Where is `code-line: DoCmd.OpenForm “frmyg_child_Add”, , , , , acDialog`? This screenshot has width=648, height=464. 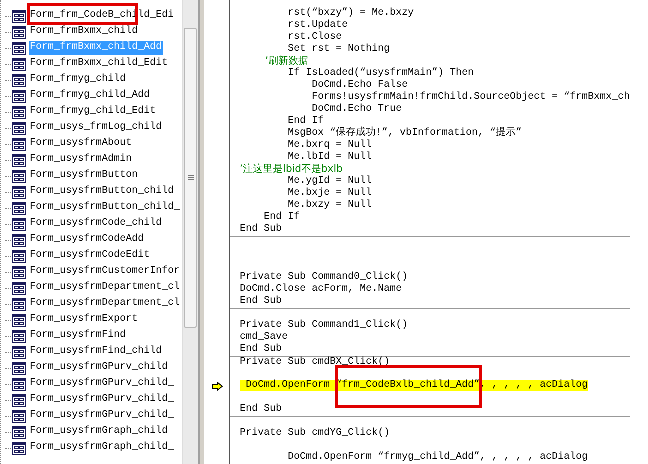
code-line: DoCmd.OpenForm “frmyg_child_Add”, , , , , acDialog is located at coordinates (437, 457).